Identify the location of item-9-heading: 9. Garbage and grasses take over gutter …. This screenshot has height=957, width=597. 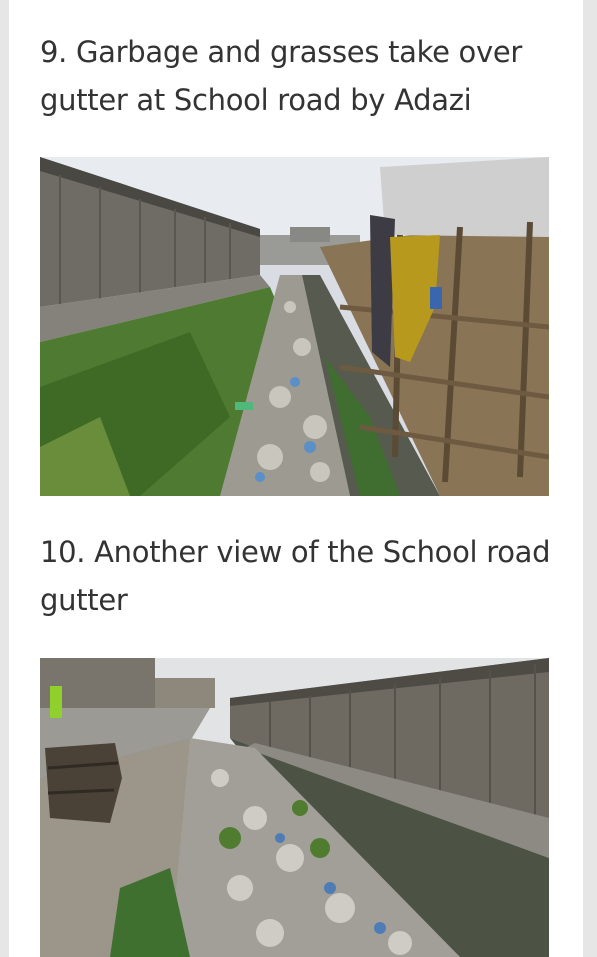
(281, 76).